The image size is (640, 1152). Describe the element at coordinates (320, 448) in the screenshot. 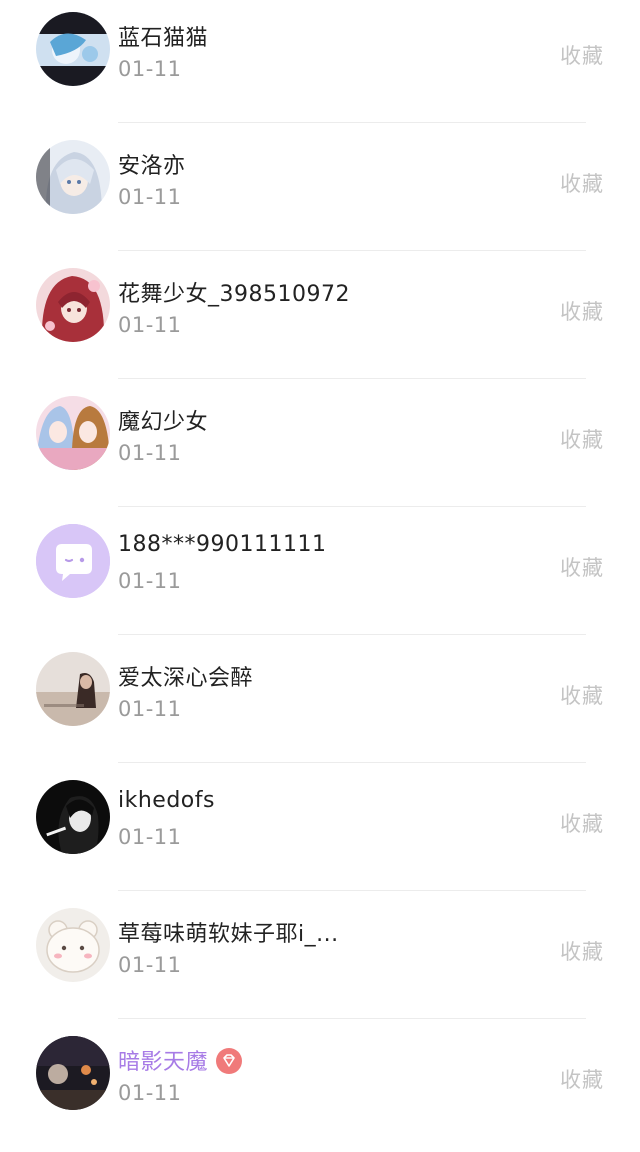

I see `list-item: 魔幻少女 01-11 收藏` at that location.